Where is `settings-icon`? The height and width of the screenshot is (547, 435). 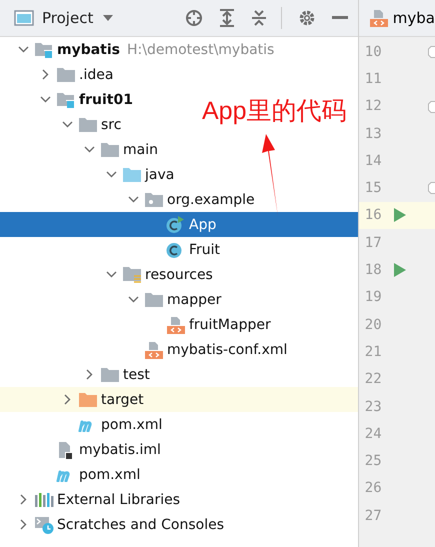
settings-icon is located at coordinates (307, 18).